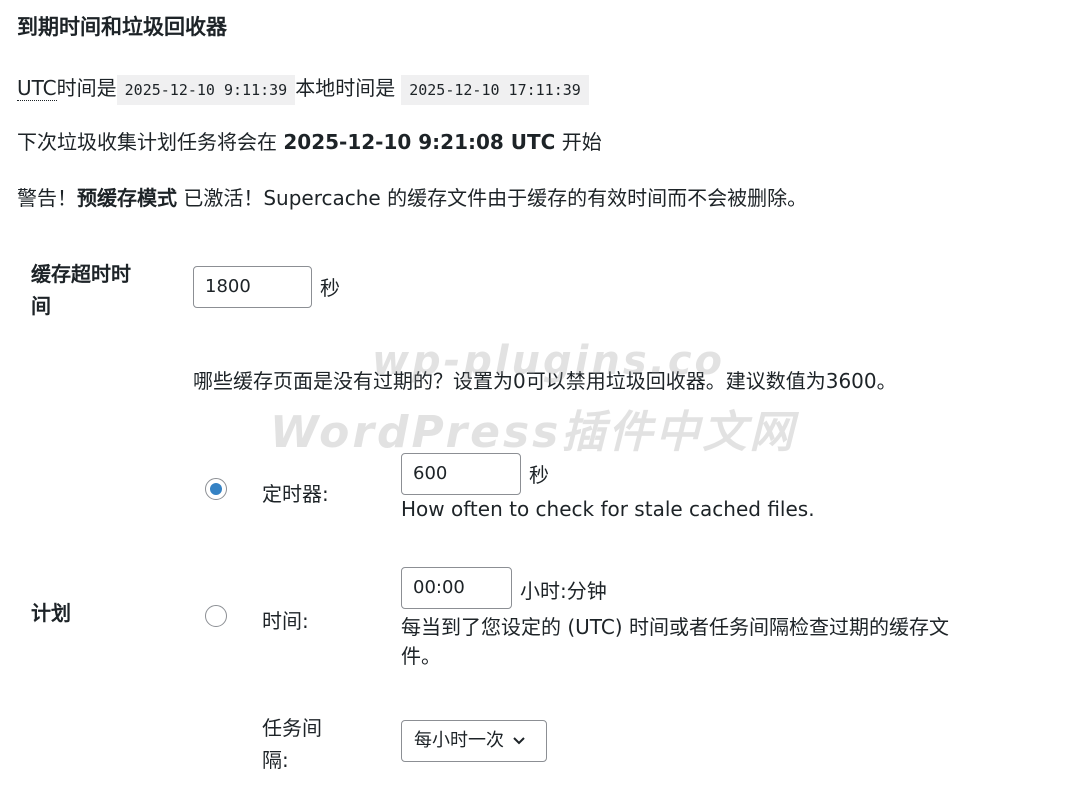 The height and width of the screenshot is (792, 1087). What do you see at coordinates (127, 198) in the screenshot?
I see `warning-mode: 预缓存模式` at bounding box center [127, 198].